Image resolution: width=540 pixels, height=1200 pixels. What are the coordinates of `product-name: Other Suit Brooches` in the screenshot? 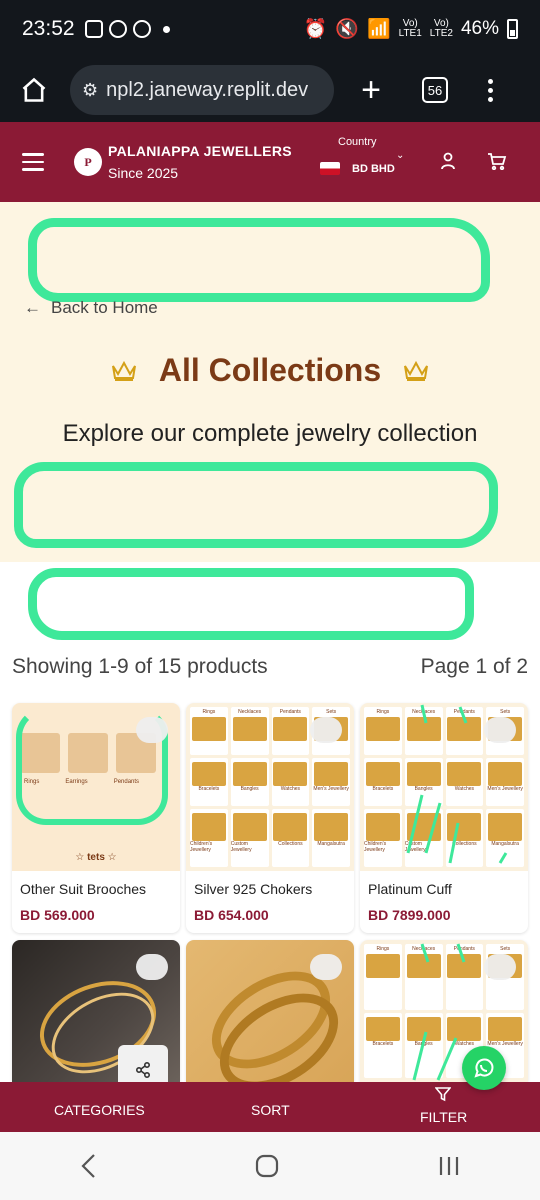 It's located at (83, 889).